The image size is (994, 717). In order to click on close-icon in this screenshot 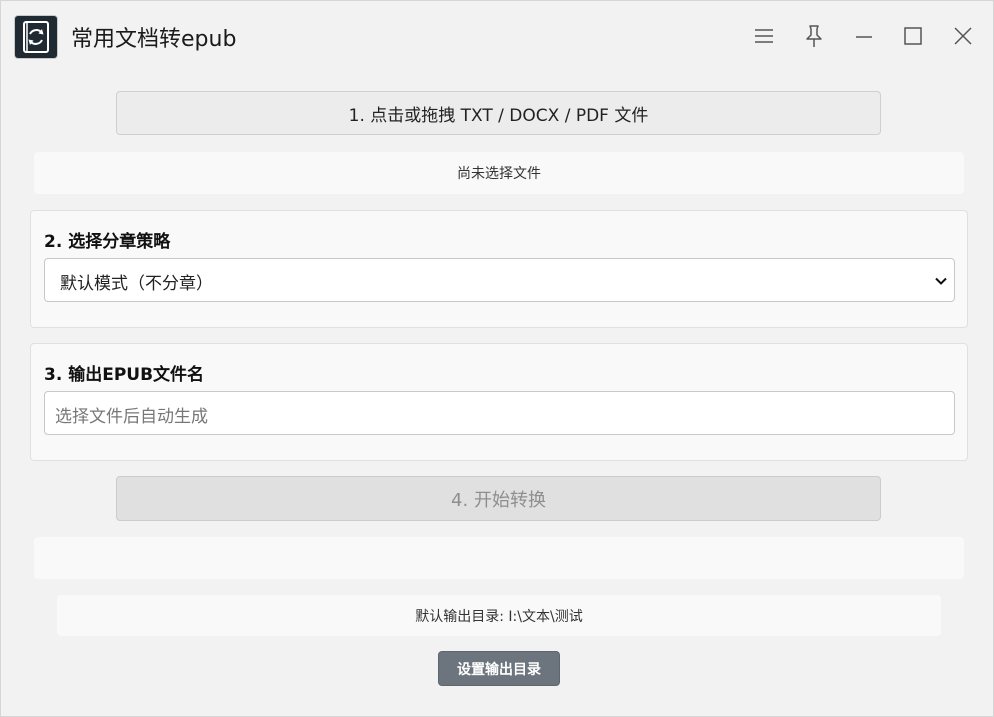, I will do `click(963, 36)`.